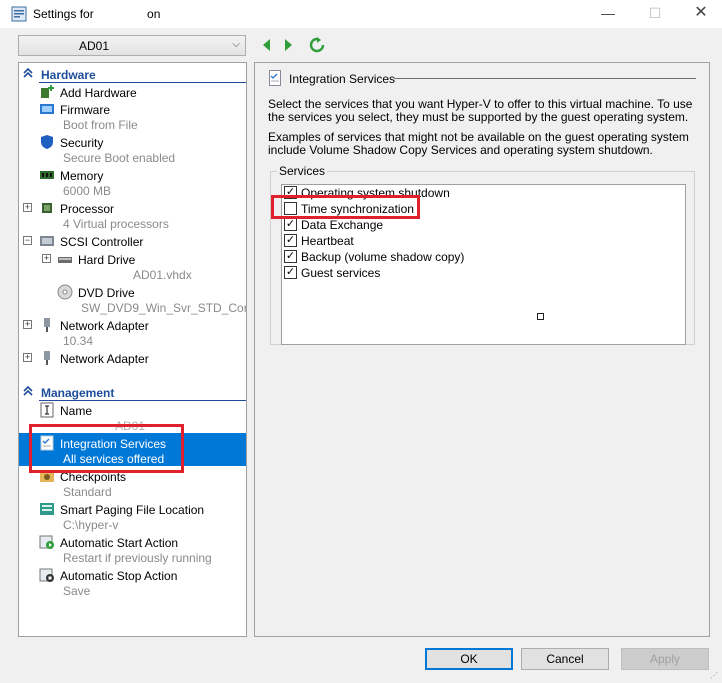 The height and width of the screenshot is (683, 722). I want to click on sidebar-item-label: Automatic Start Action, so click(119, 543).